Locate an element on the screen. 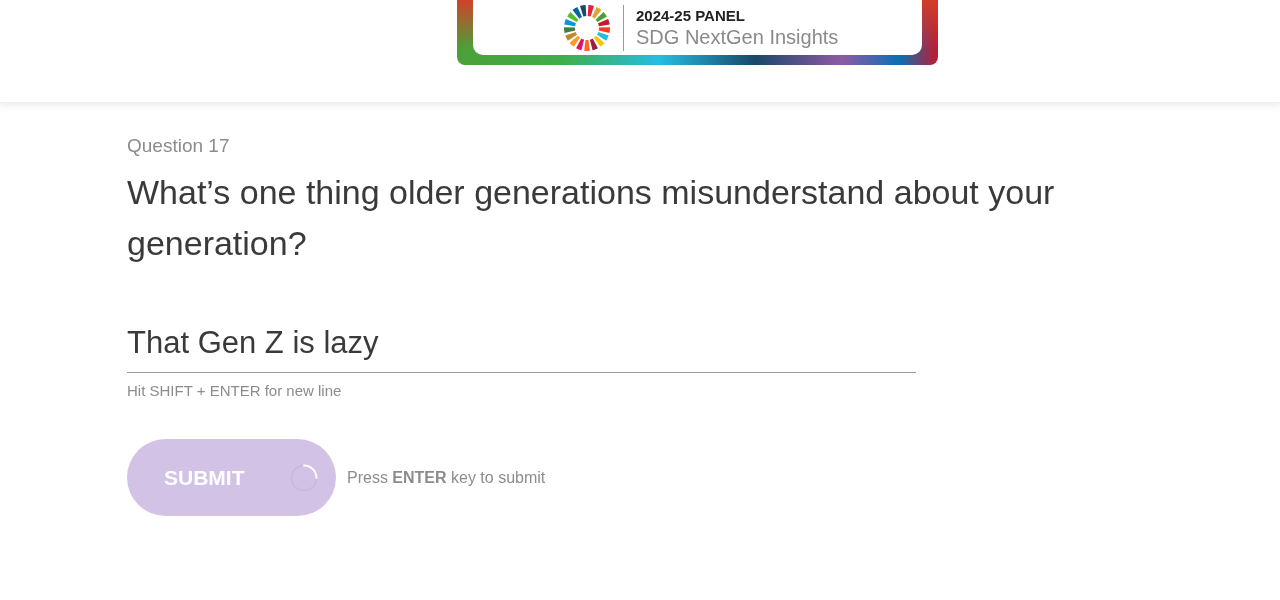 This screenshot has width=1280, height=600. spinner-icon is located at coordinates (303, 477).